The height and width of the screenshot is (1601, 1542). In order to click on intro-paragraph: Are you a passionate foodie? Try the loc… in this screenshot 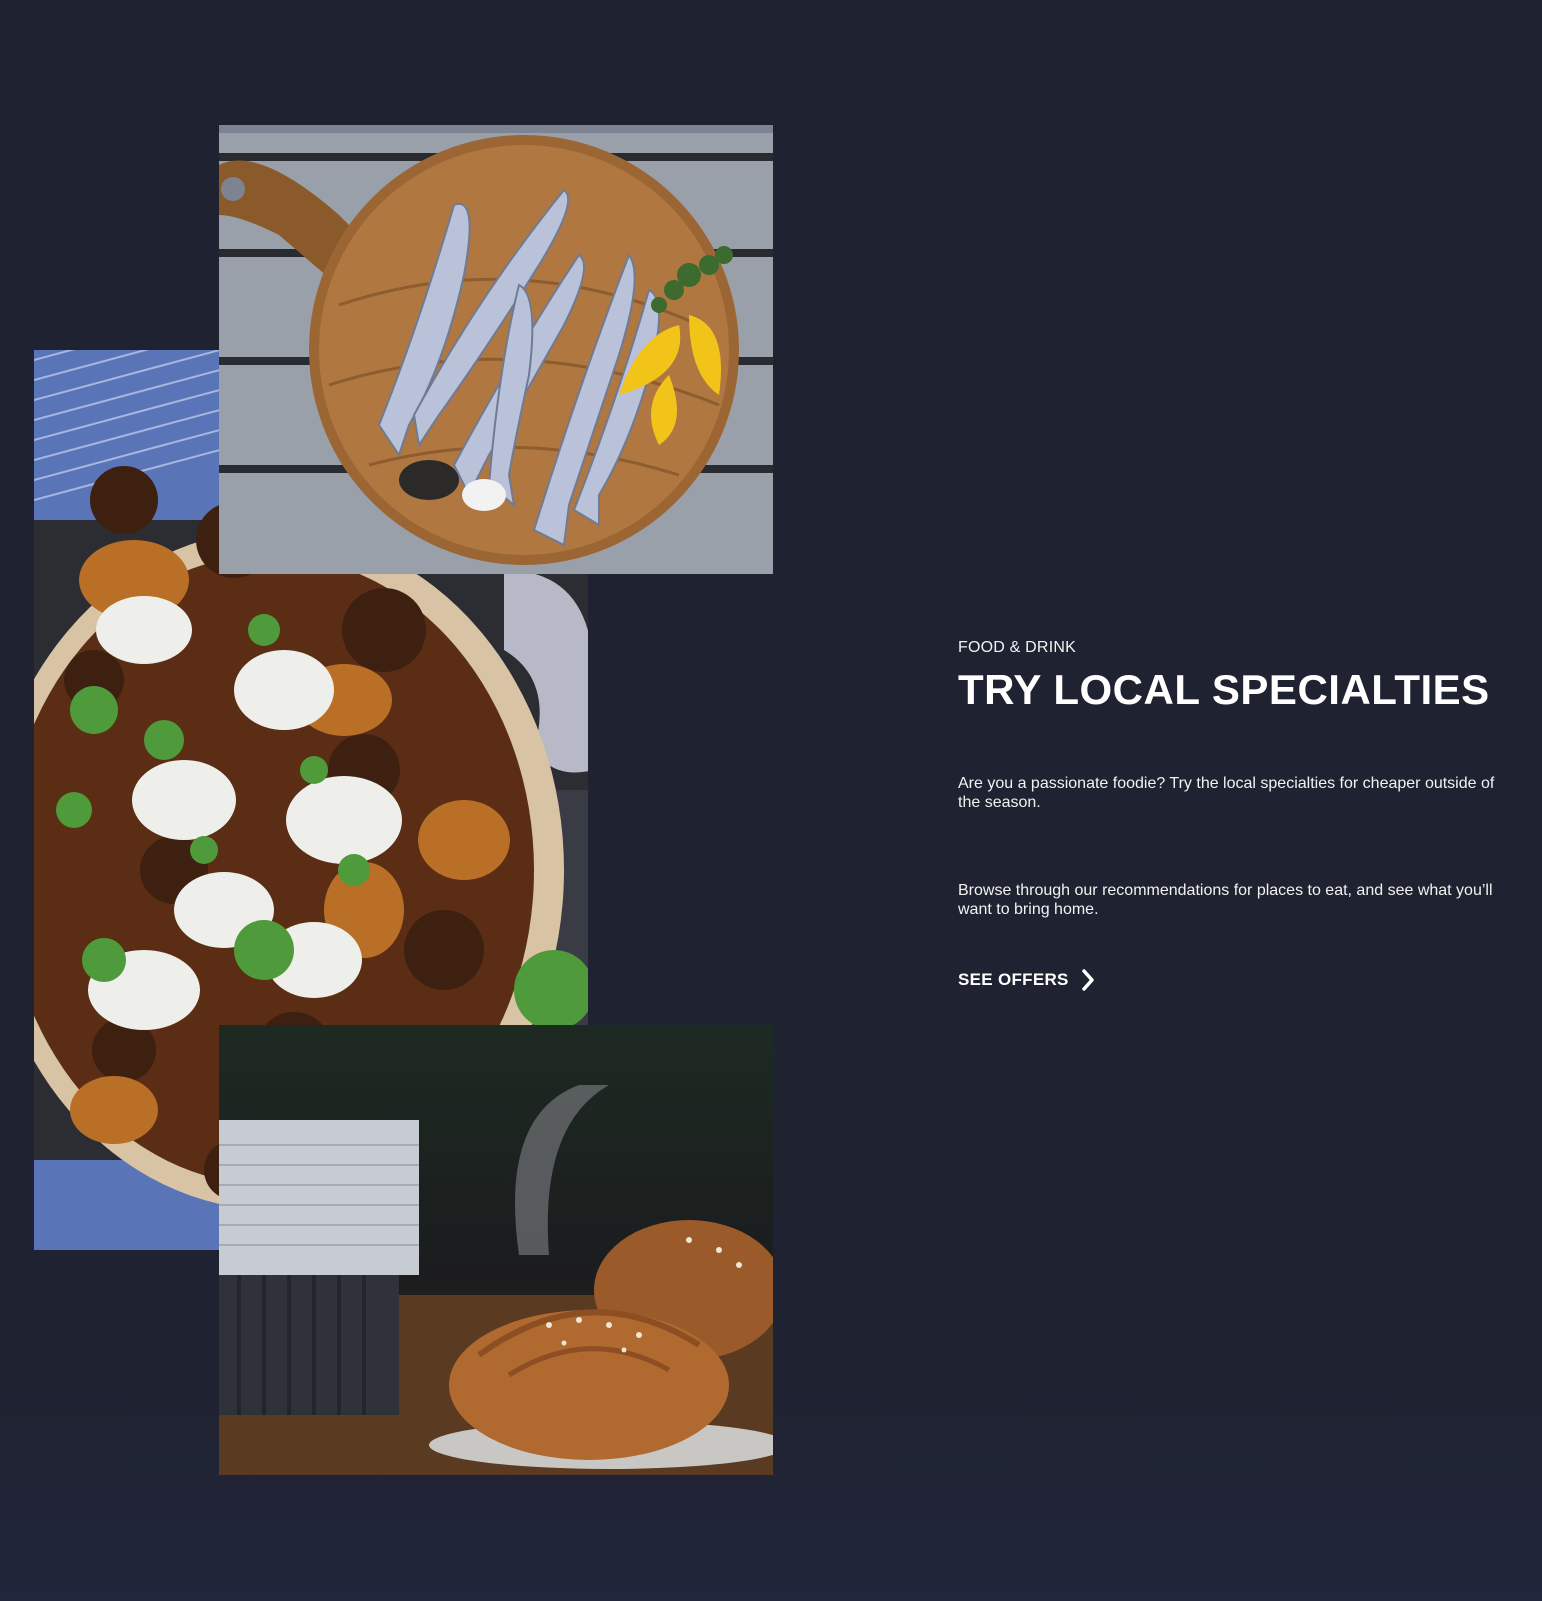, I will do `click(1226, 793)`.